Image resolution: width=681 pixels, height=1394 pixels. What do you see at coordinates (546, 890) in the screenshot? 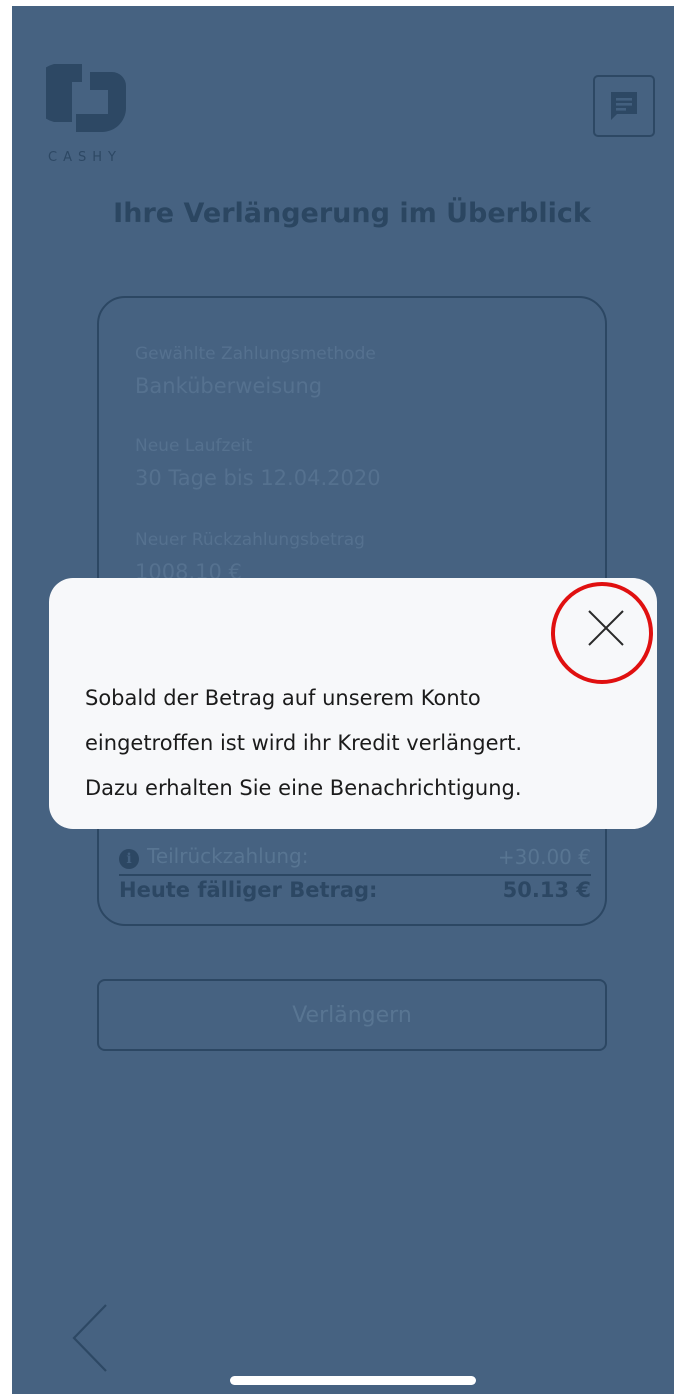
I see `due-amount-value: 50.13 €` at bounding box center [546, 890].